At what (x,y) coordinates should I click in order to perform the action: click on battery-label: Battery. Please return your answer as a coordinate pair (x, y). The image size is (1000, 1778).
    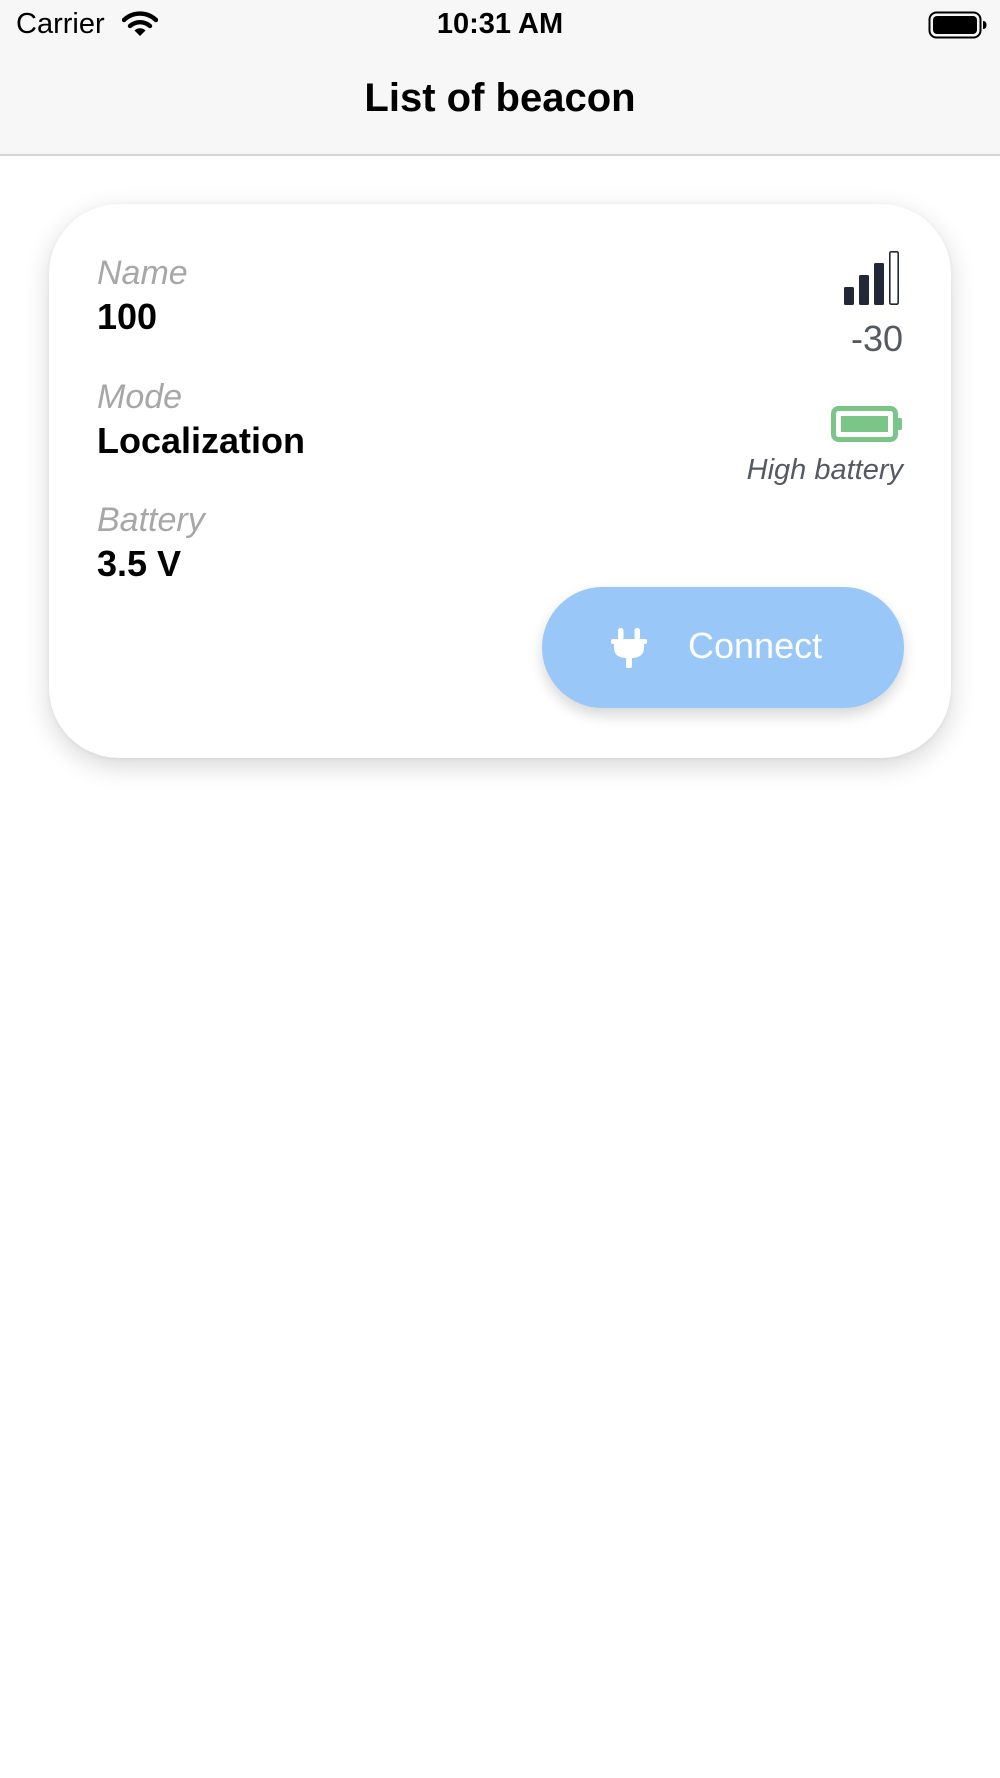
    Looking at the image, I should click on (151, 520).